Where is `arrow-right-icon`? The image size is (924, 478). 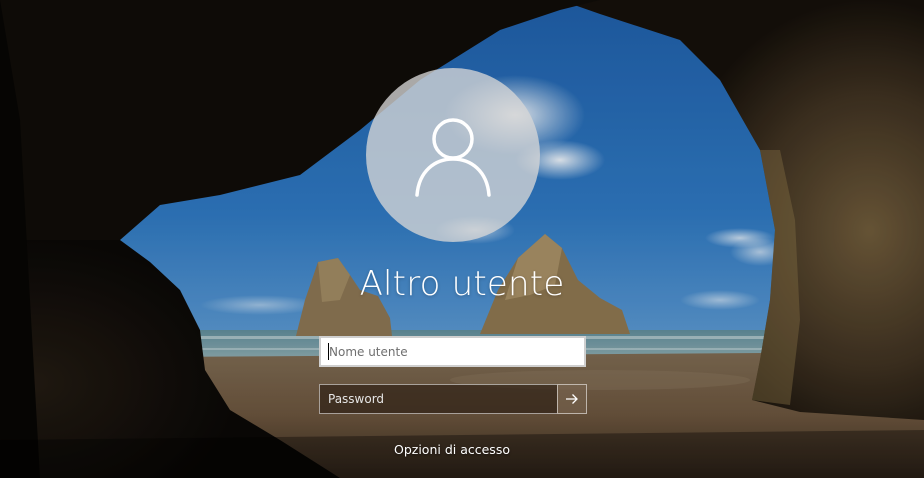 arrow-right-icon is located at coordinates (572, 399).